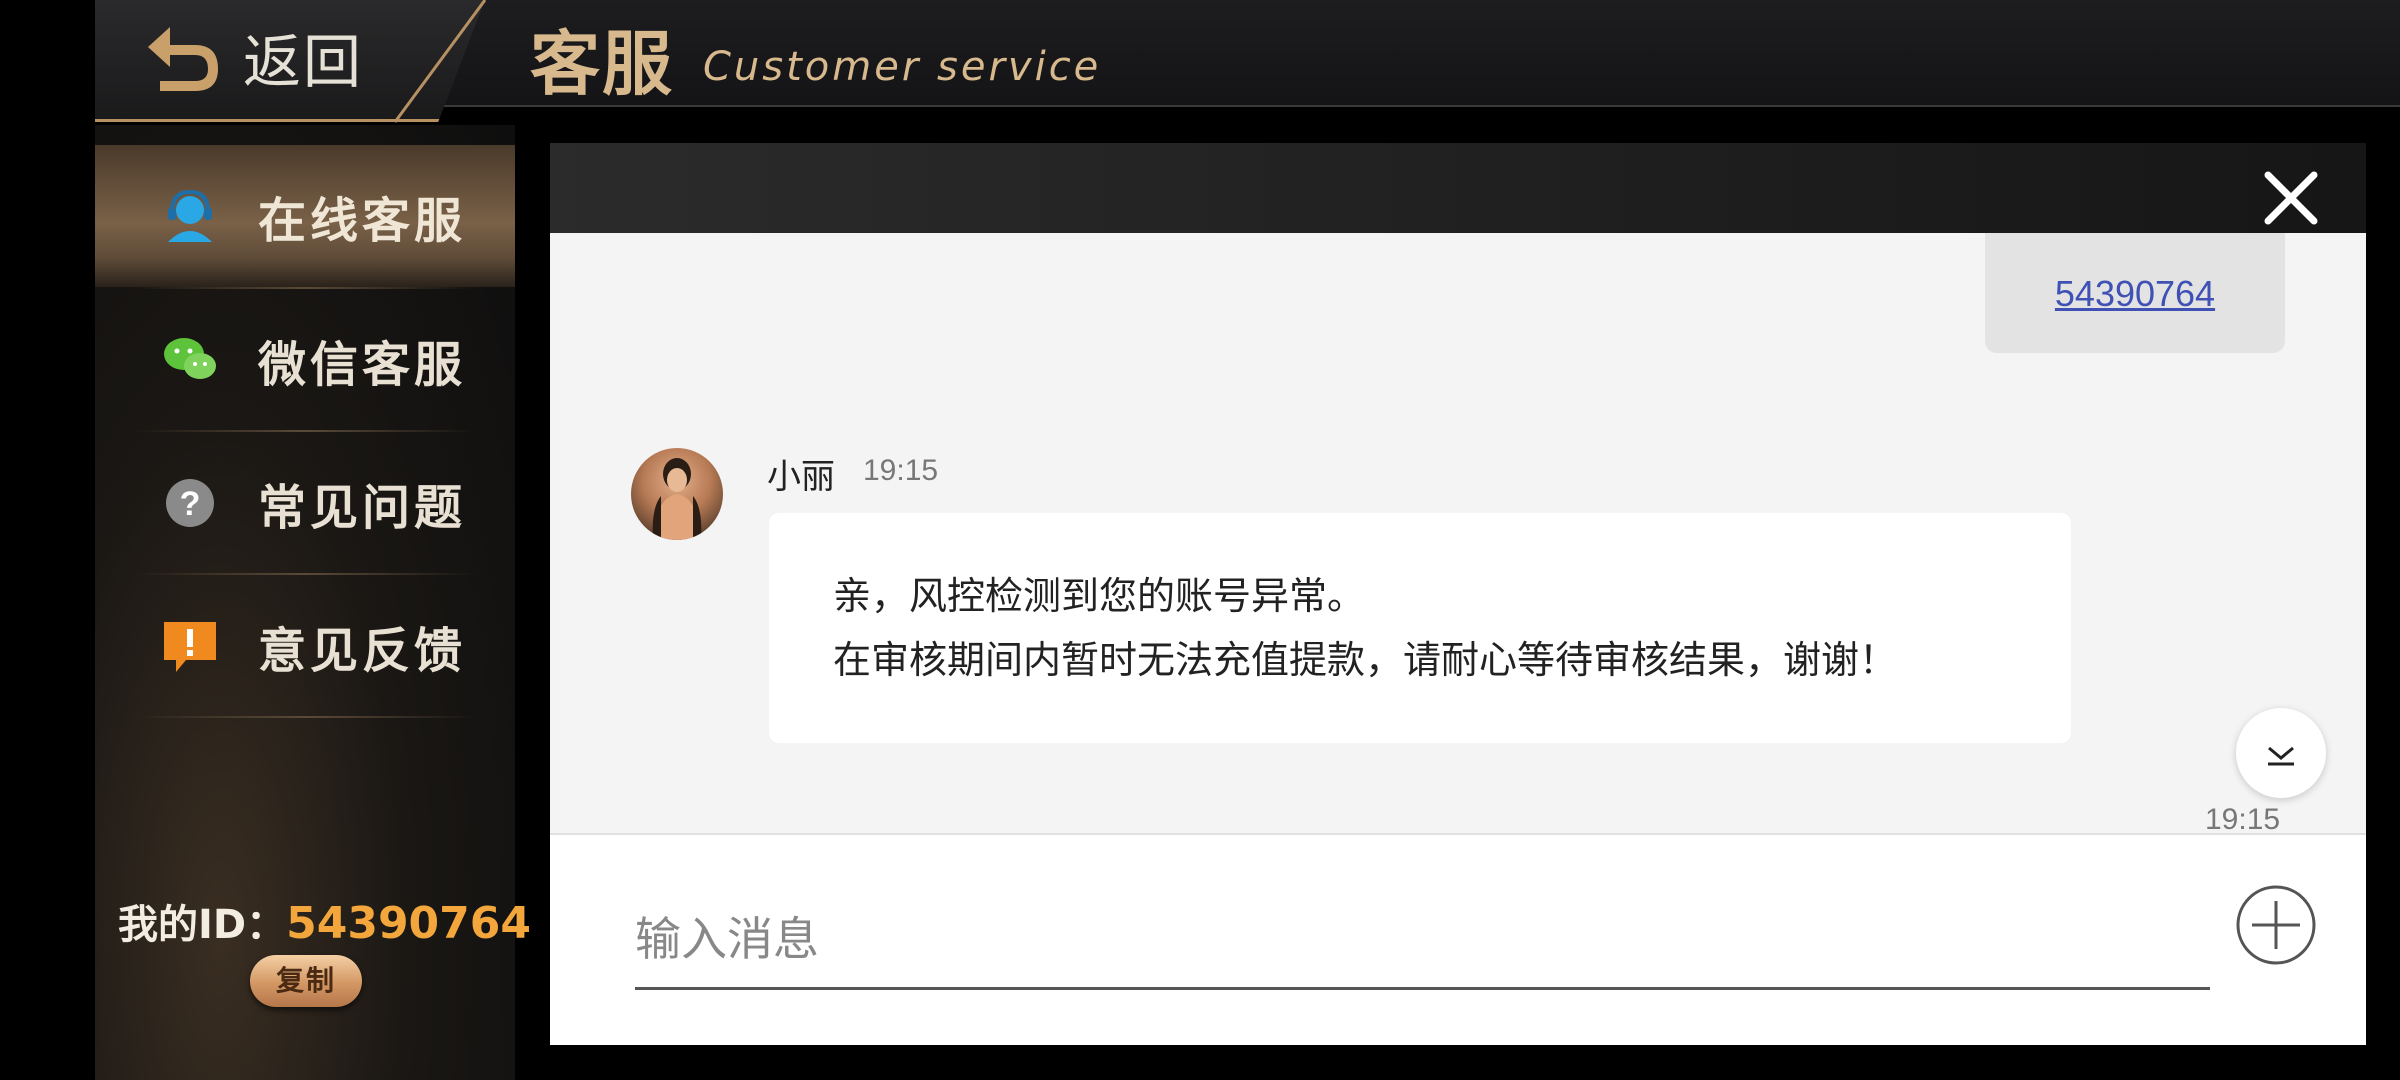 The width and height of the screenshot is (2400, 1080). I want to click on scroll-to-bottom-button, so click(2281, 753).